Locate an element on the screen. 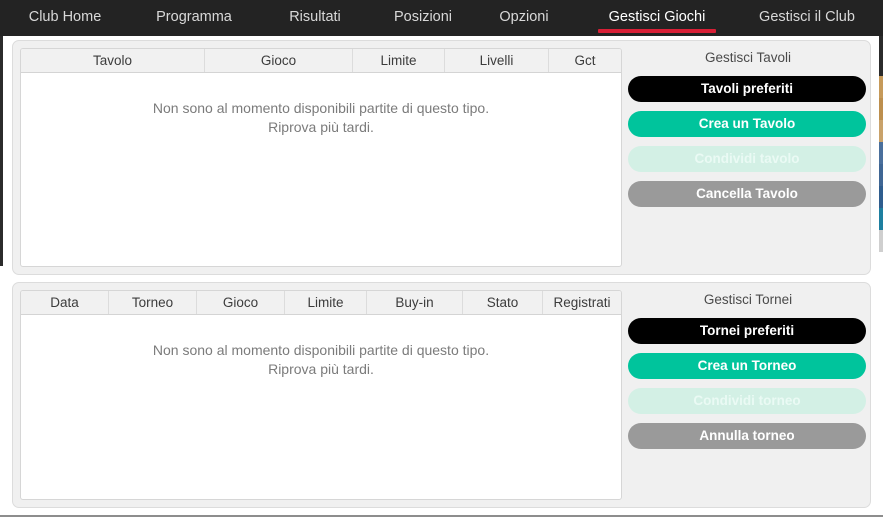  nav-item-label: Club Home is located at coordinates (65, 17).